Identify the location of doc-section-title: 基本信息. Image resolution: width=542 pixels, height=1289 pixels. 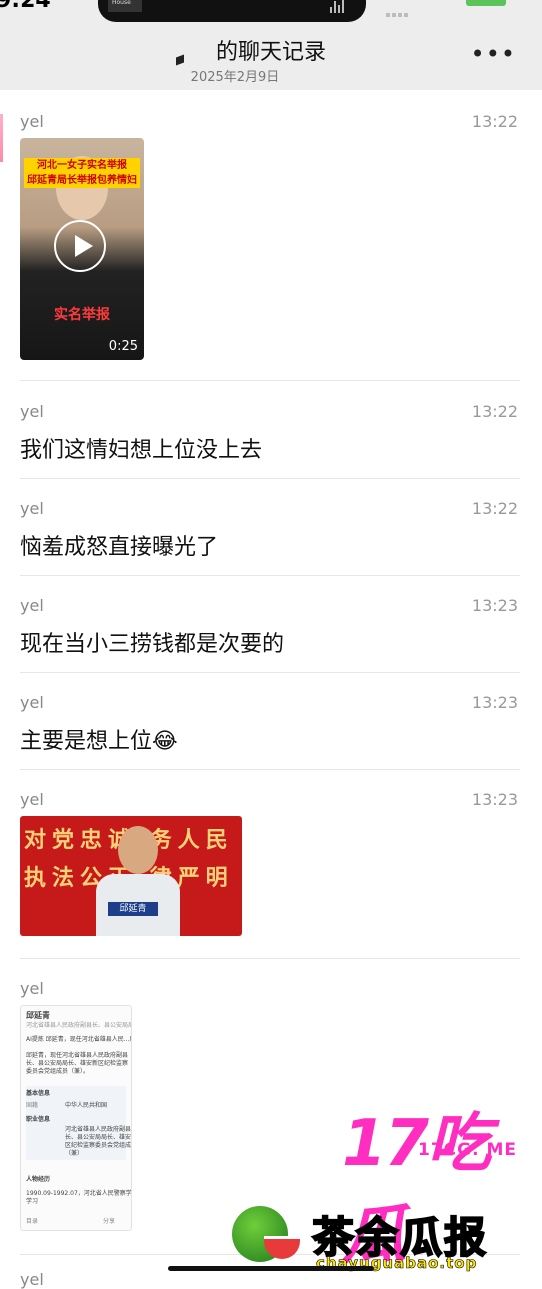
(38, 1093).